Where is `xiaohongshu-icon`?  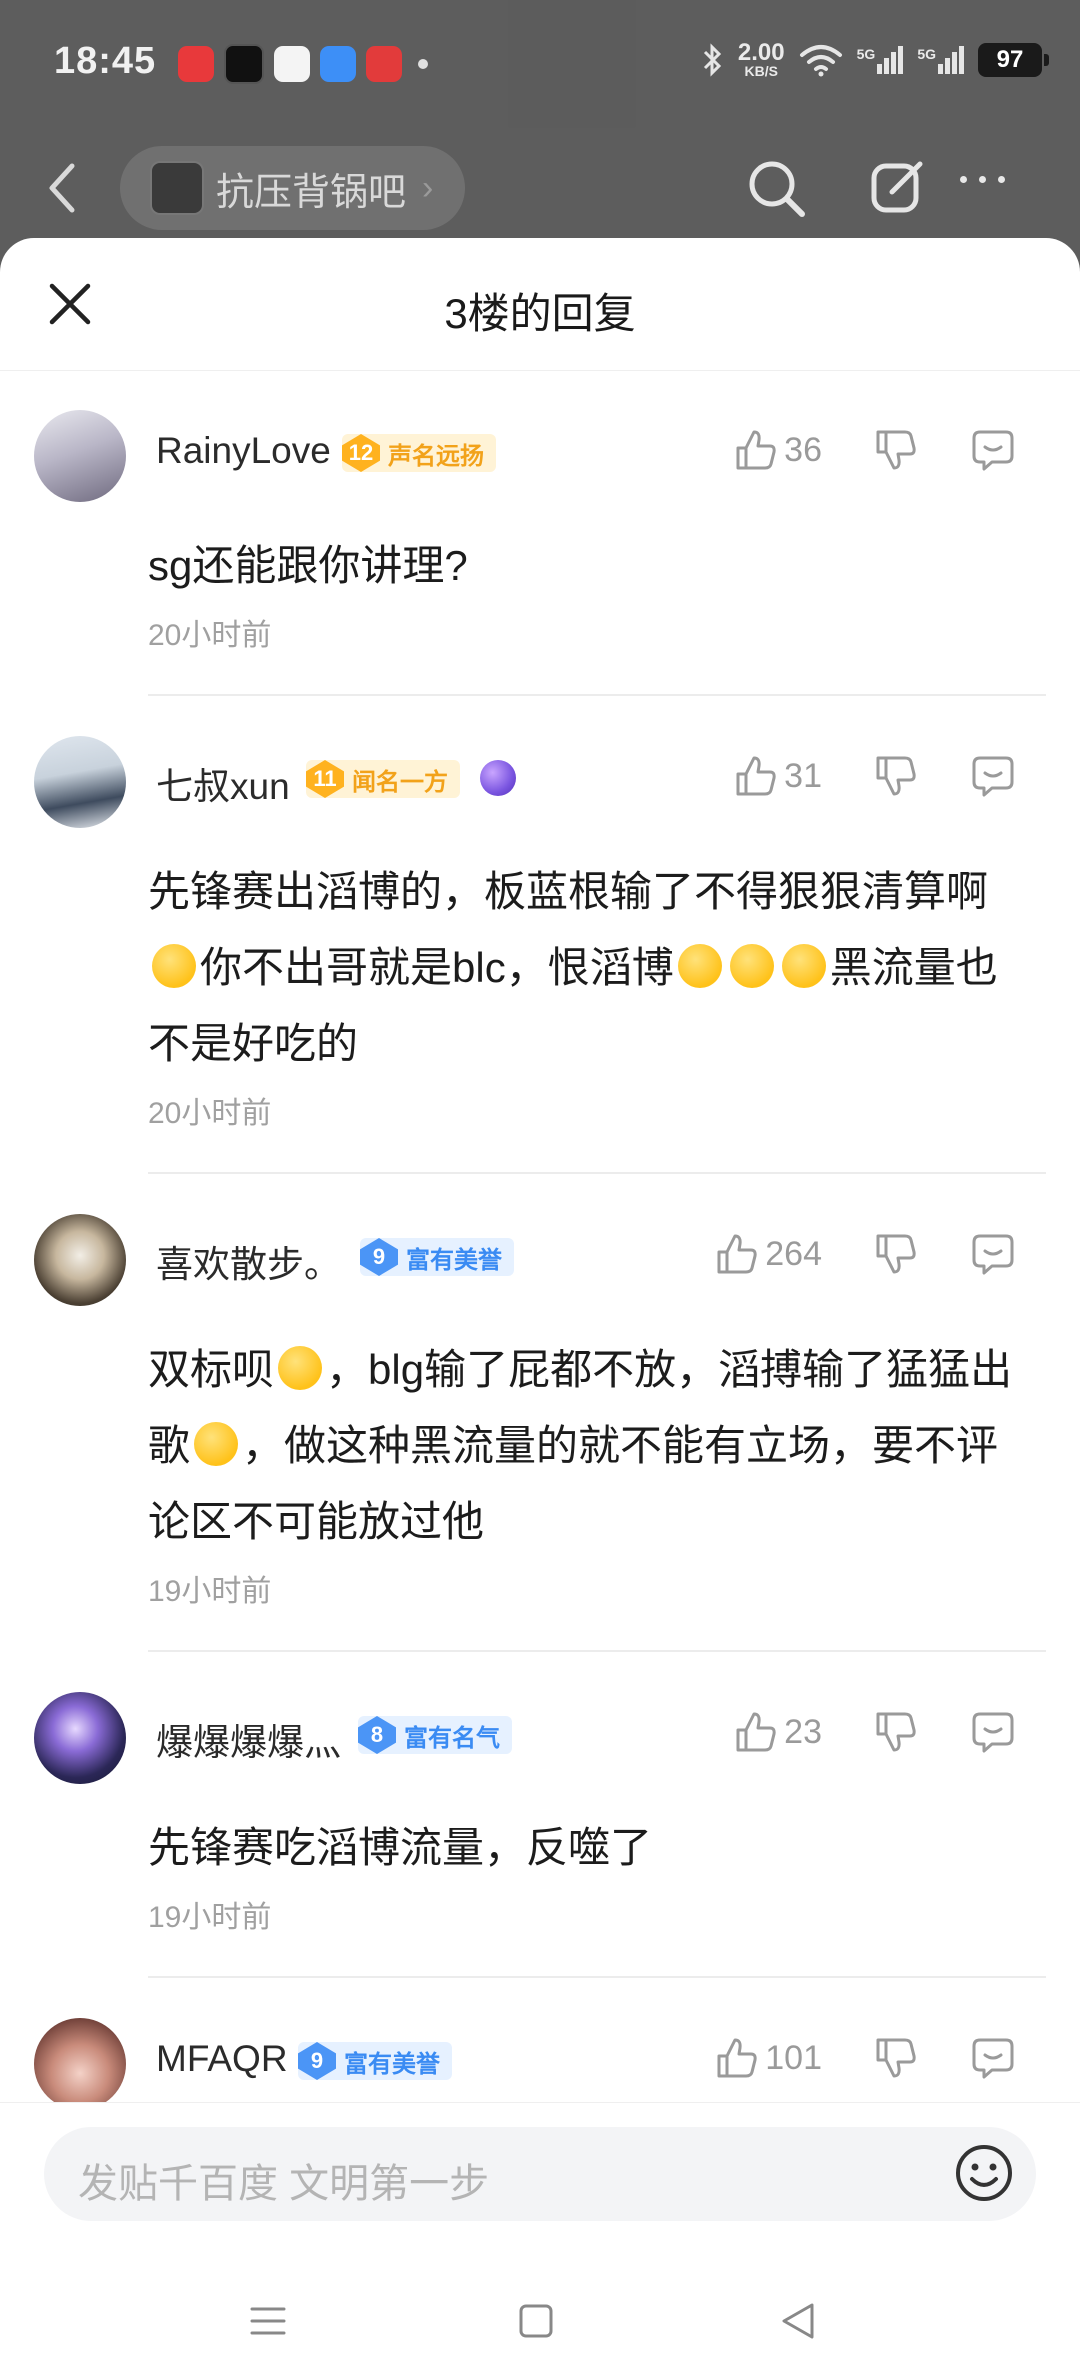
xiaohongshu-icon is located at coordinates (384, 64).